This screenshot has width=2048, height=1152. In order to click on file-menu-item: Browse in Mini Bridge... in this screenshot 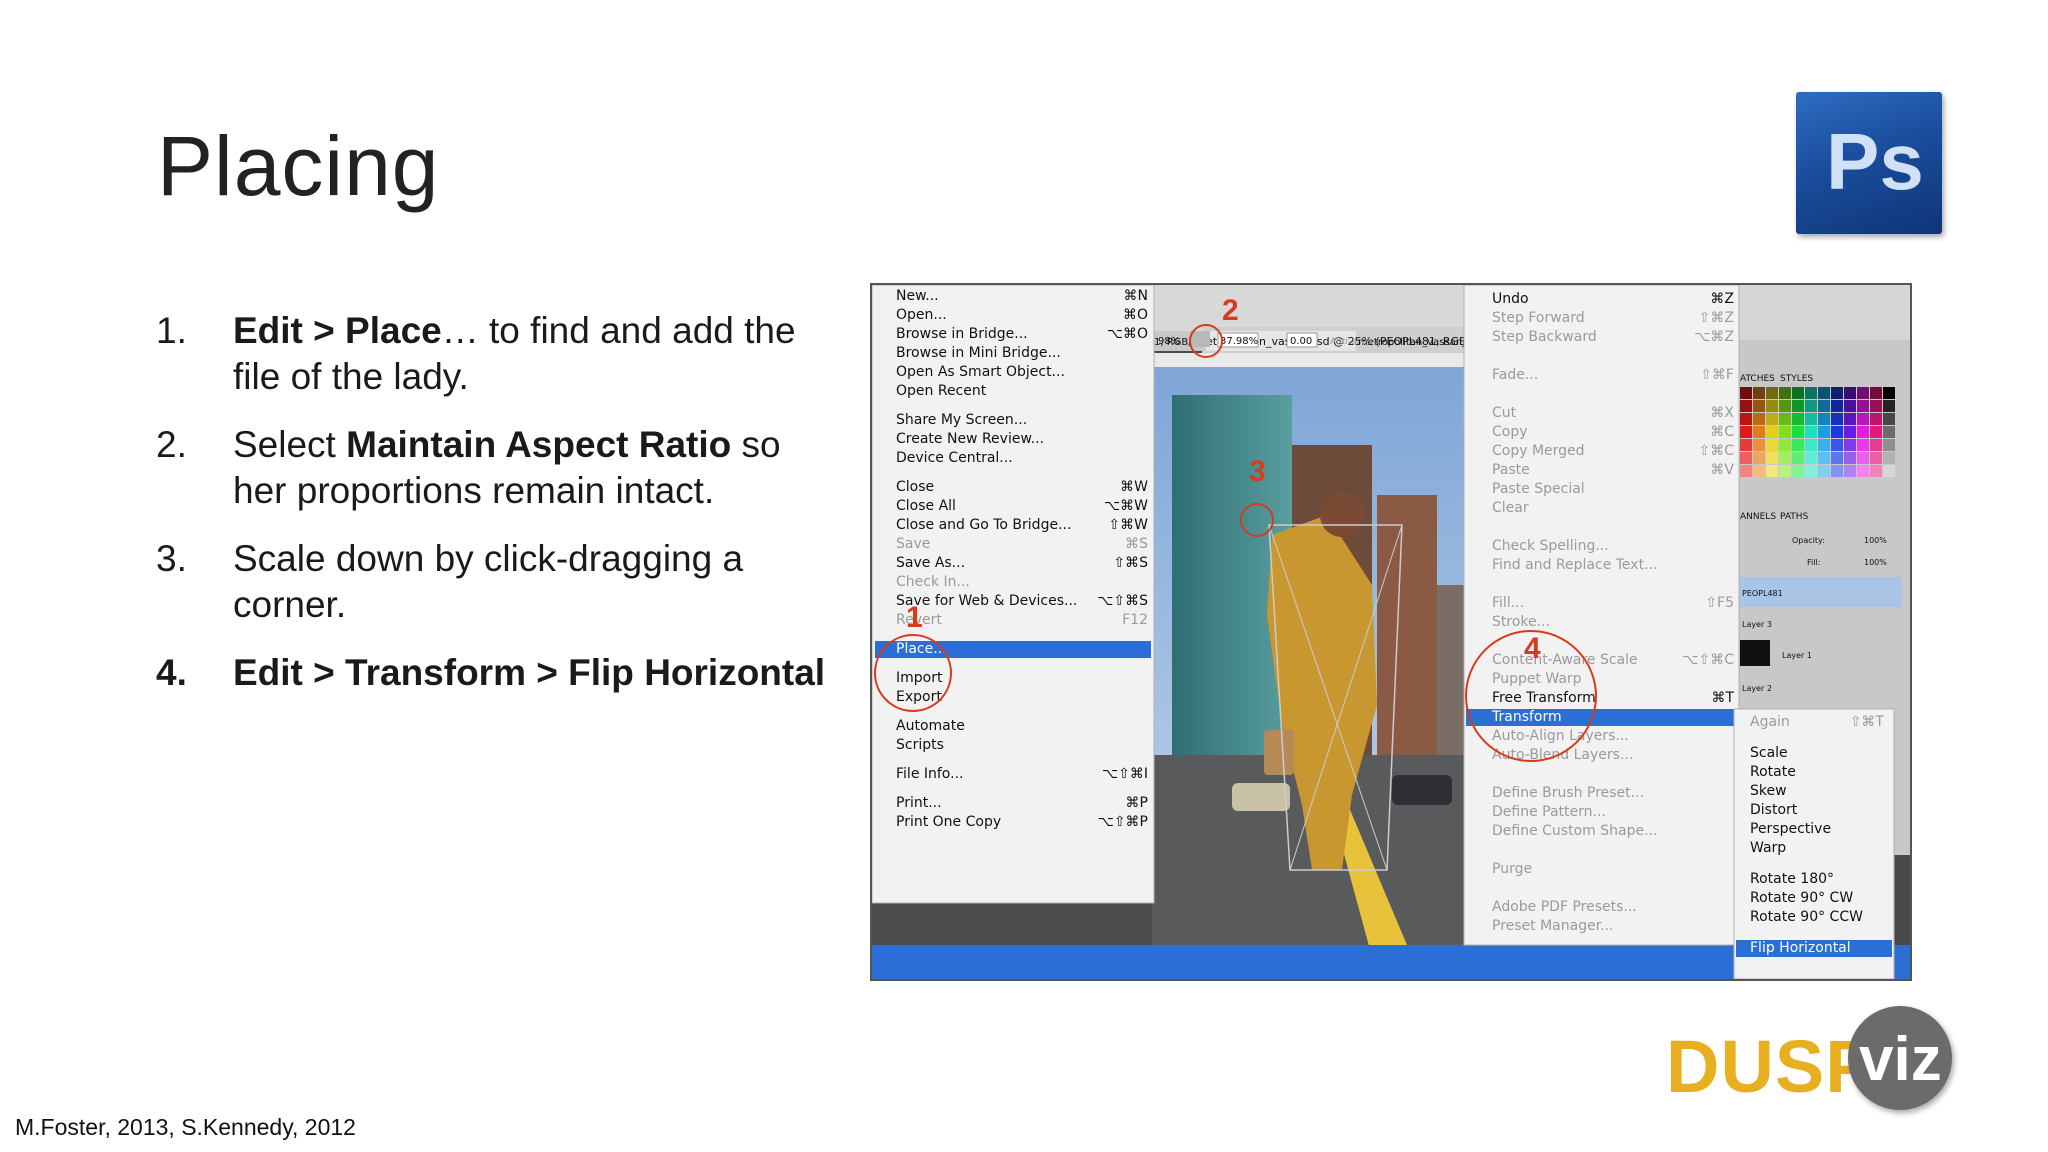, I will do `click(978, 353)`.